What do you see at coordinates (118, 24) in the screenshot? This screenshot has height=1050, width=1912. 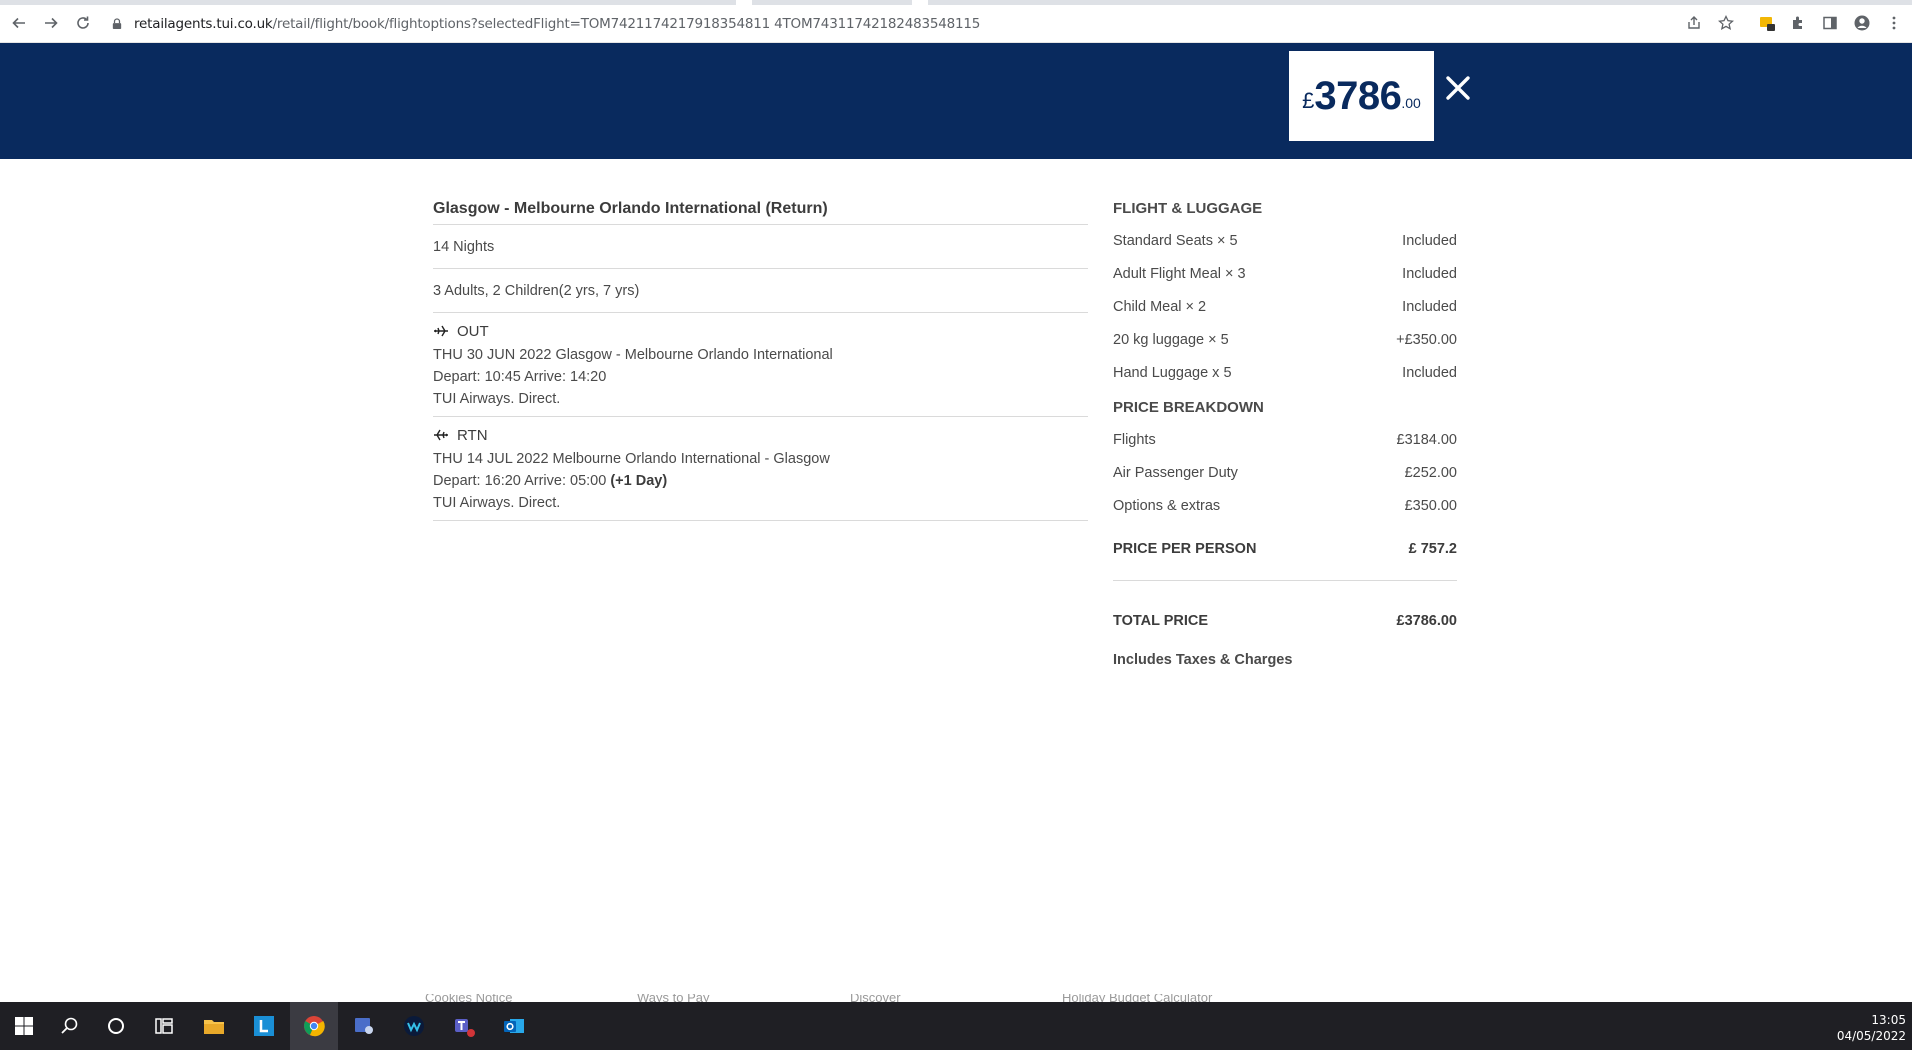 I see `lock-icon` at bounding box center [118, 24].